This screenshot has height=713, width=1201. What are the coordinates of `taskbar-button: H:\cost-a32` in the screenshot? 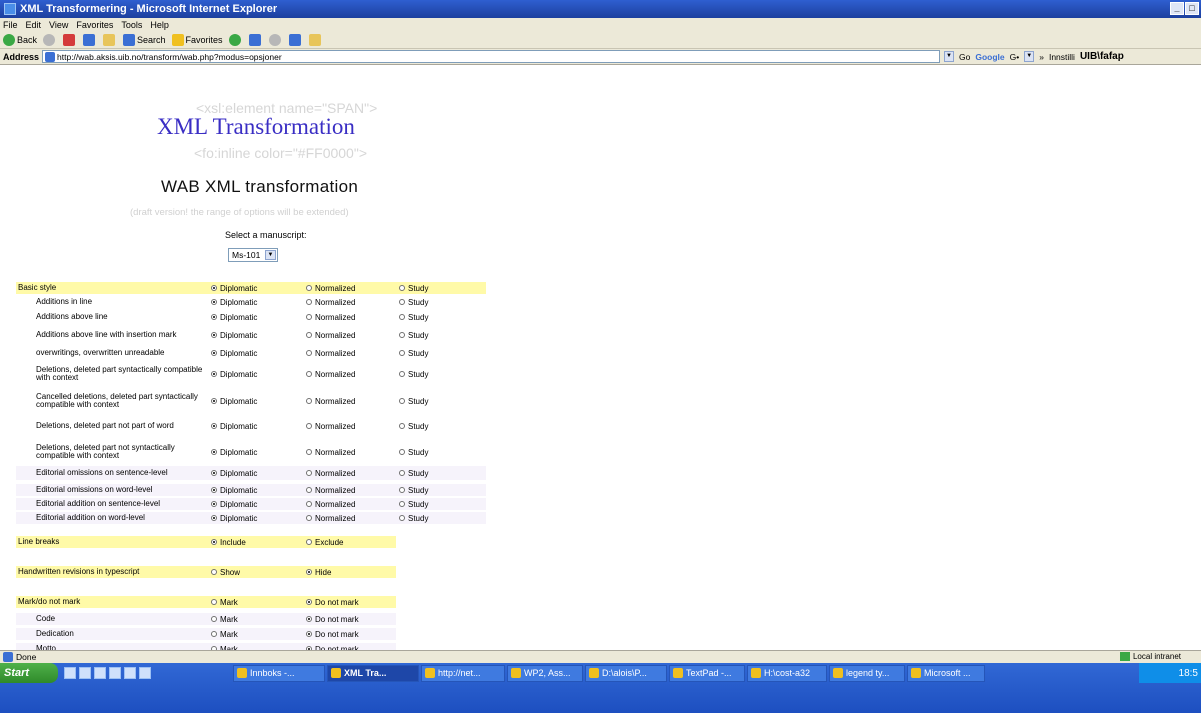 It's located at (787, 673).